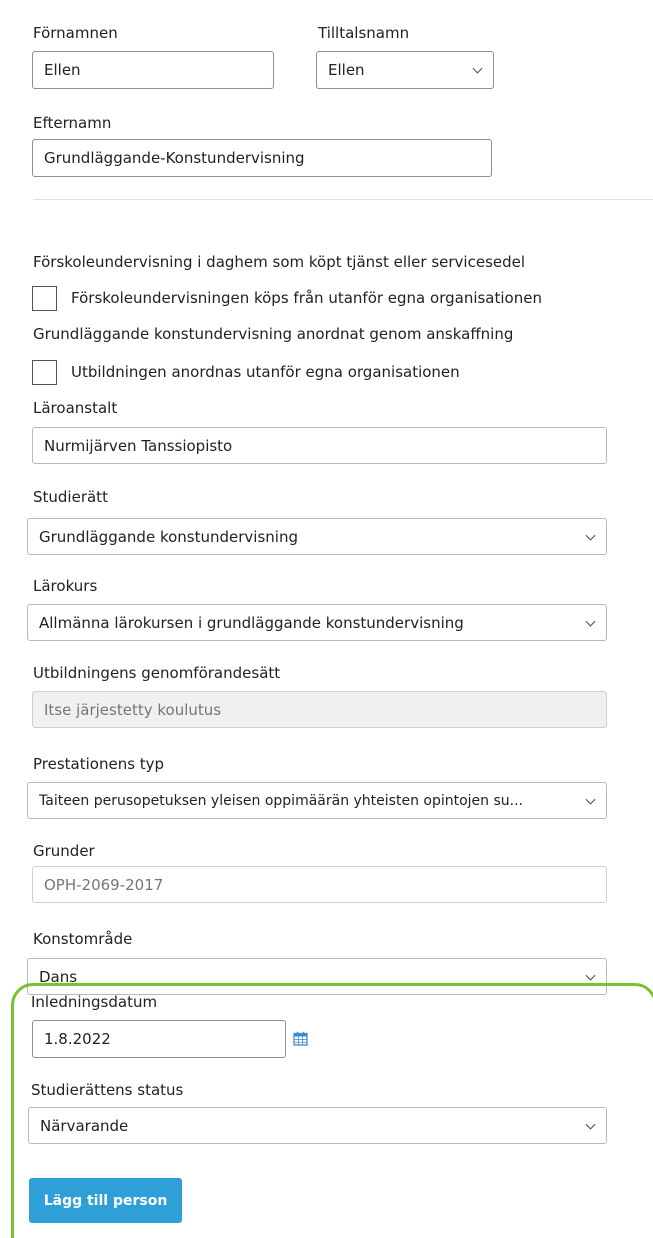 The height and width of the screenshot is (1238, 653). I want to click on institution-label: Läroanstalt, so click(75, 408).